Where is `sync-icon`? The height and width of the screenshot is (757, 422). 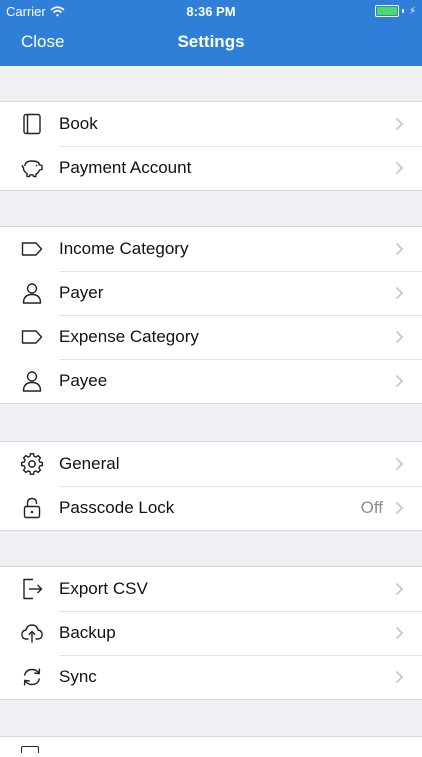
sync-icon is located at coordinates (32, 677).